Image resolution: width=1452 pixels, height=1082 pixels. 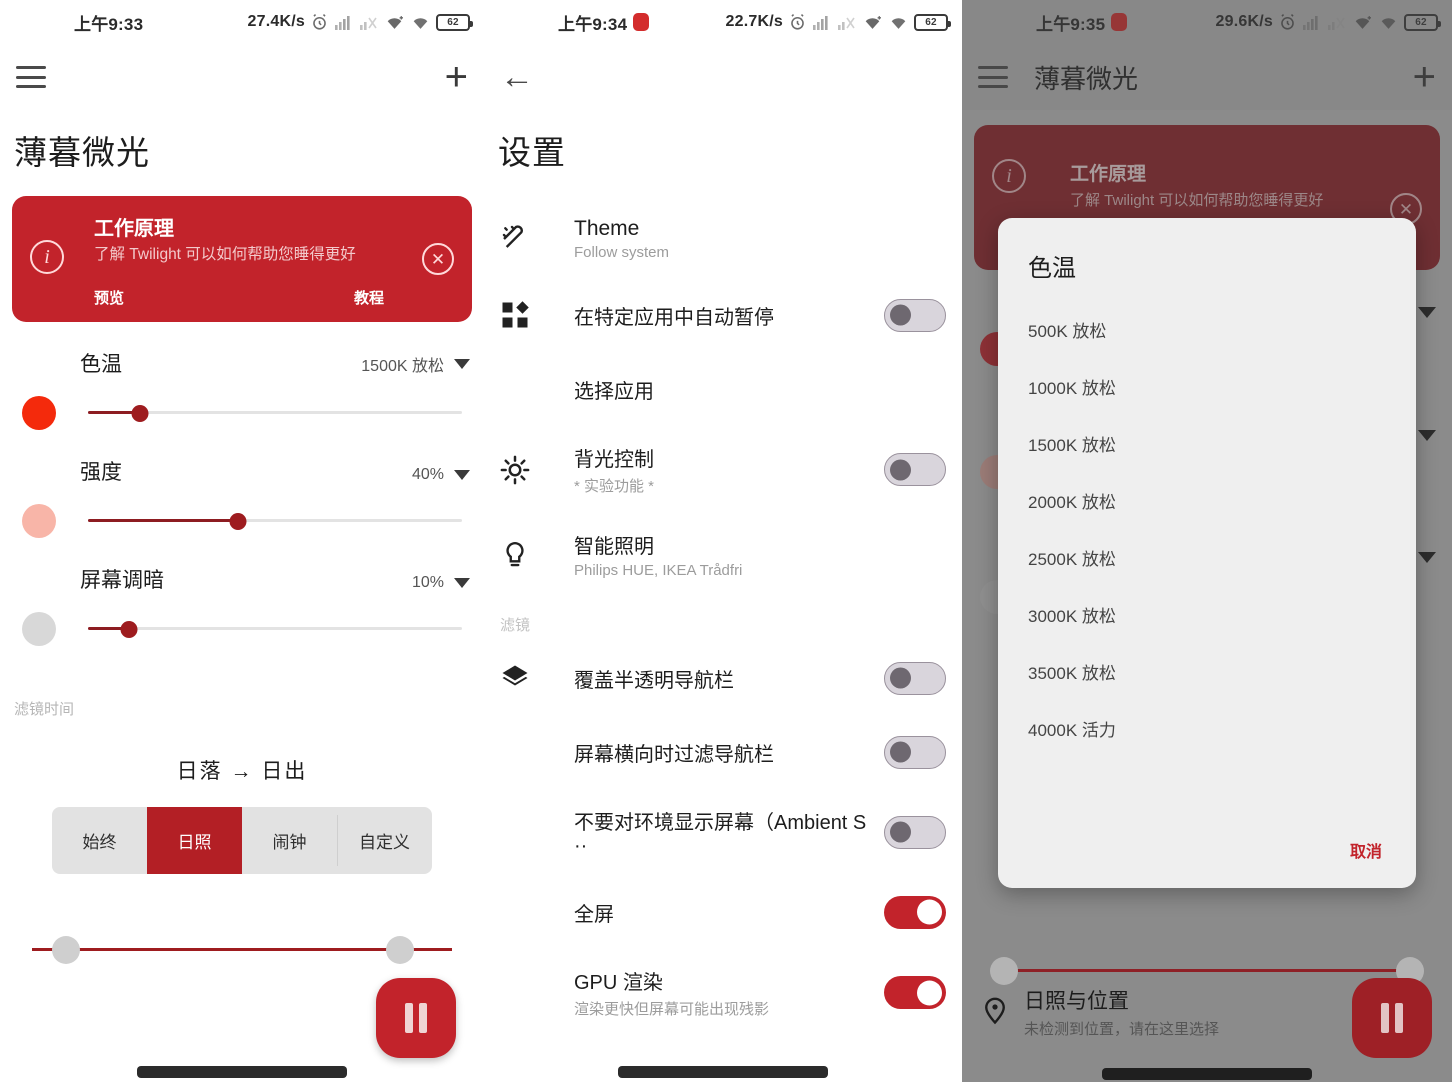 I want to click on info-card-body: 工作原理 了解 Twilight 可以如何帮助您睡得更好 预览 教程, so click(x=266, y=260).